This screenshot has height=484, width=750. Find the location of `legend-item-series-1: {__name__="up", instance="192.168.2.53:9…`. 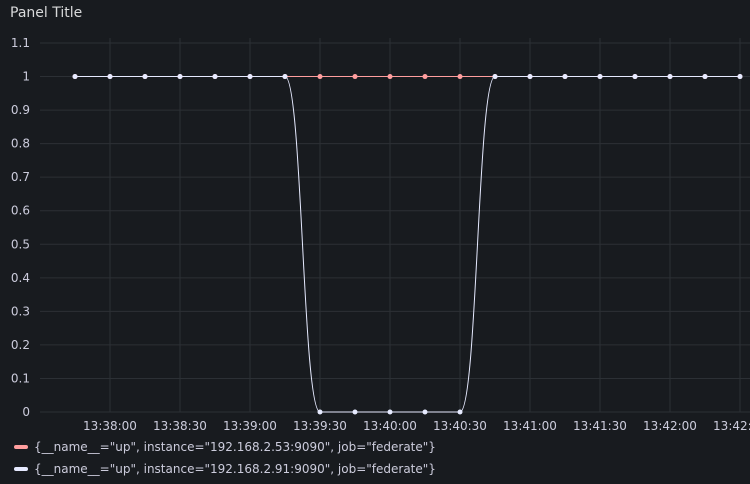

legend-item-series-1: {__name__="up", instance="192.168.2.53:9… is located at coordinates (225, 447).